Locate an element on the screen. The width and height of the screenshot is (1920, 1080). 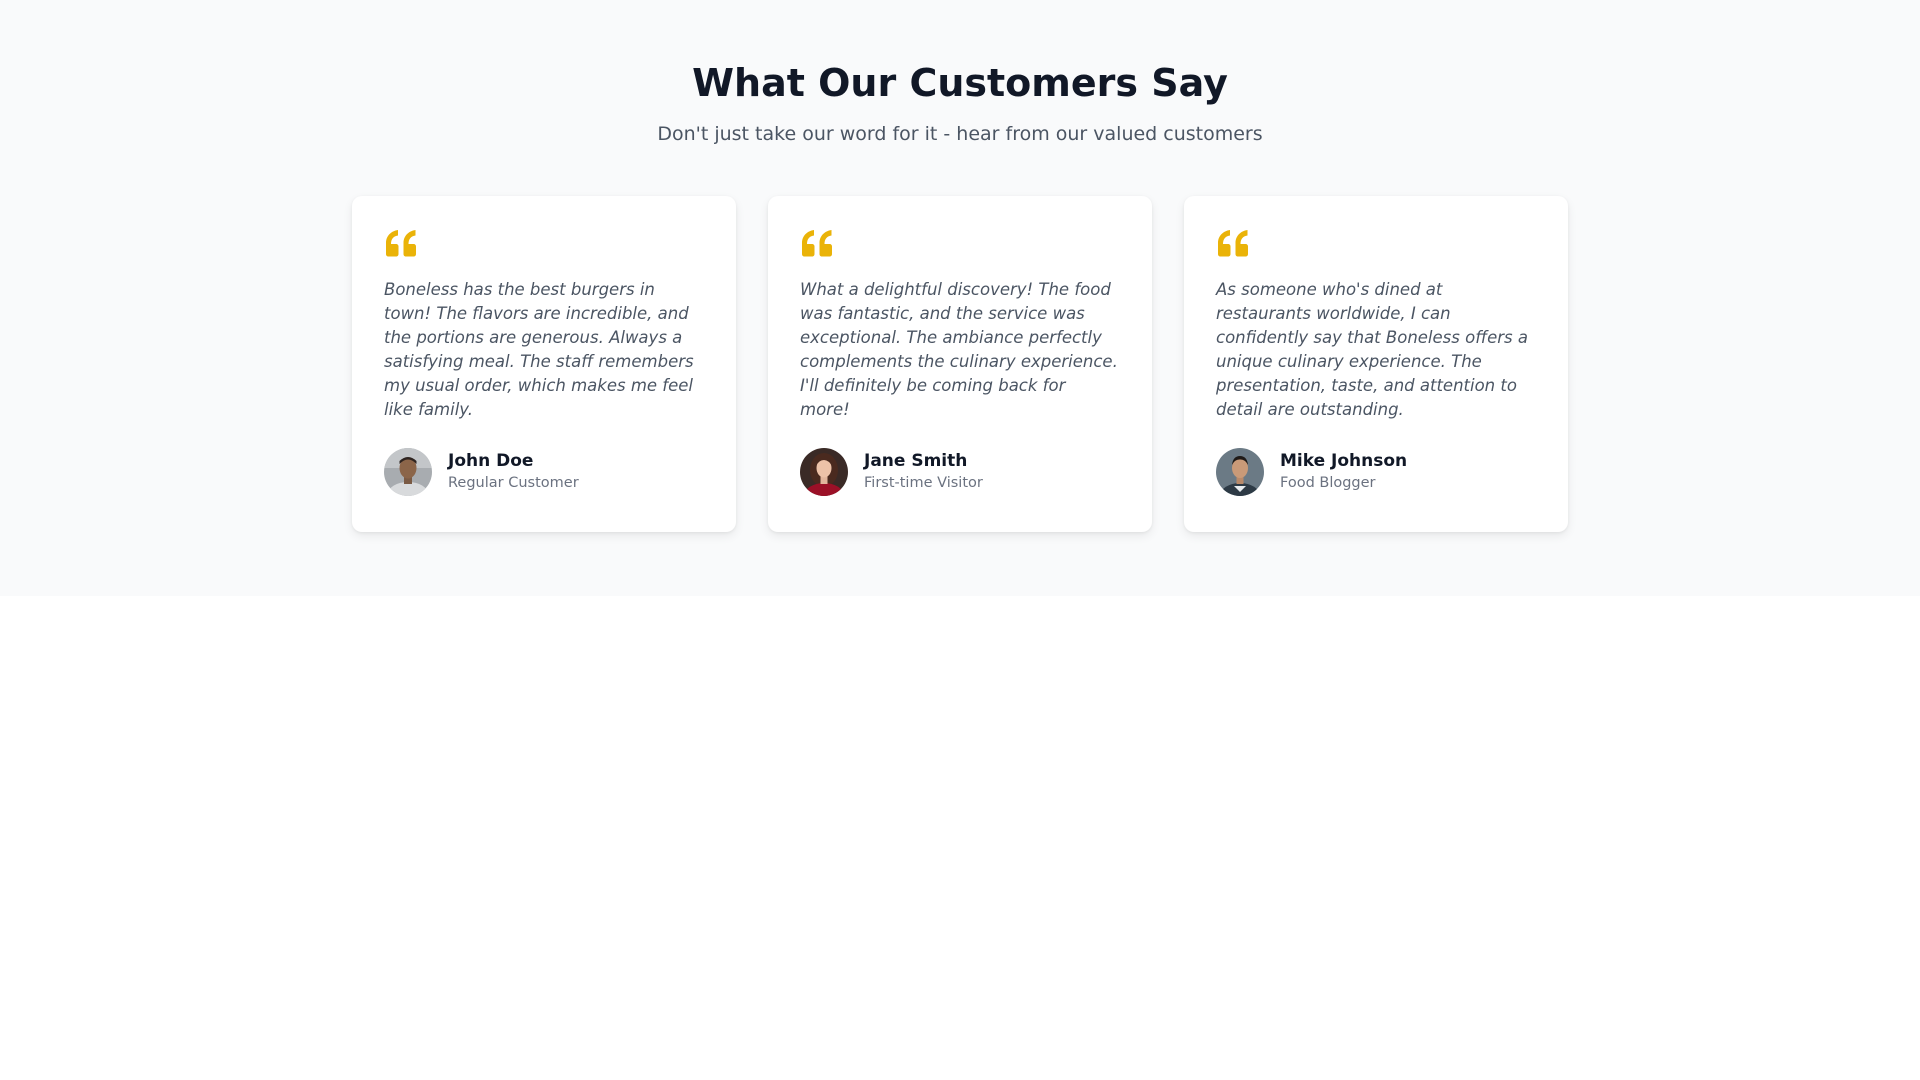
testimonial-author: Mike Johnson Food Blogger is located at coordinates (1376, 472).